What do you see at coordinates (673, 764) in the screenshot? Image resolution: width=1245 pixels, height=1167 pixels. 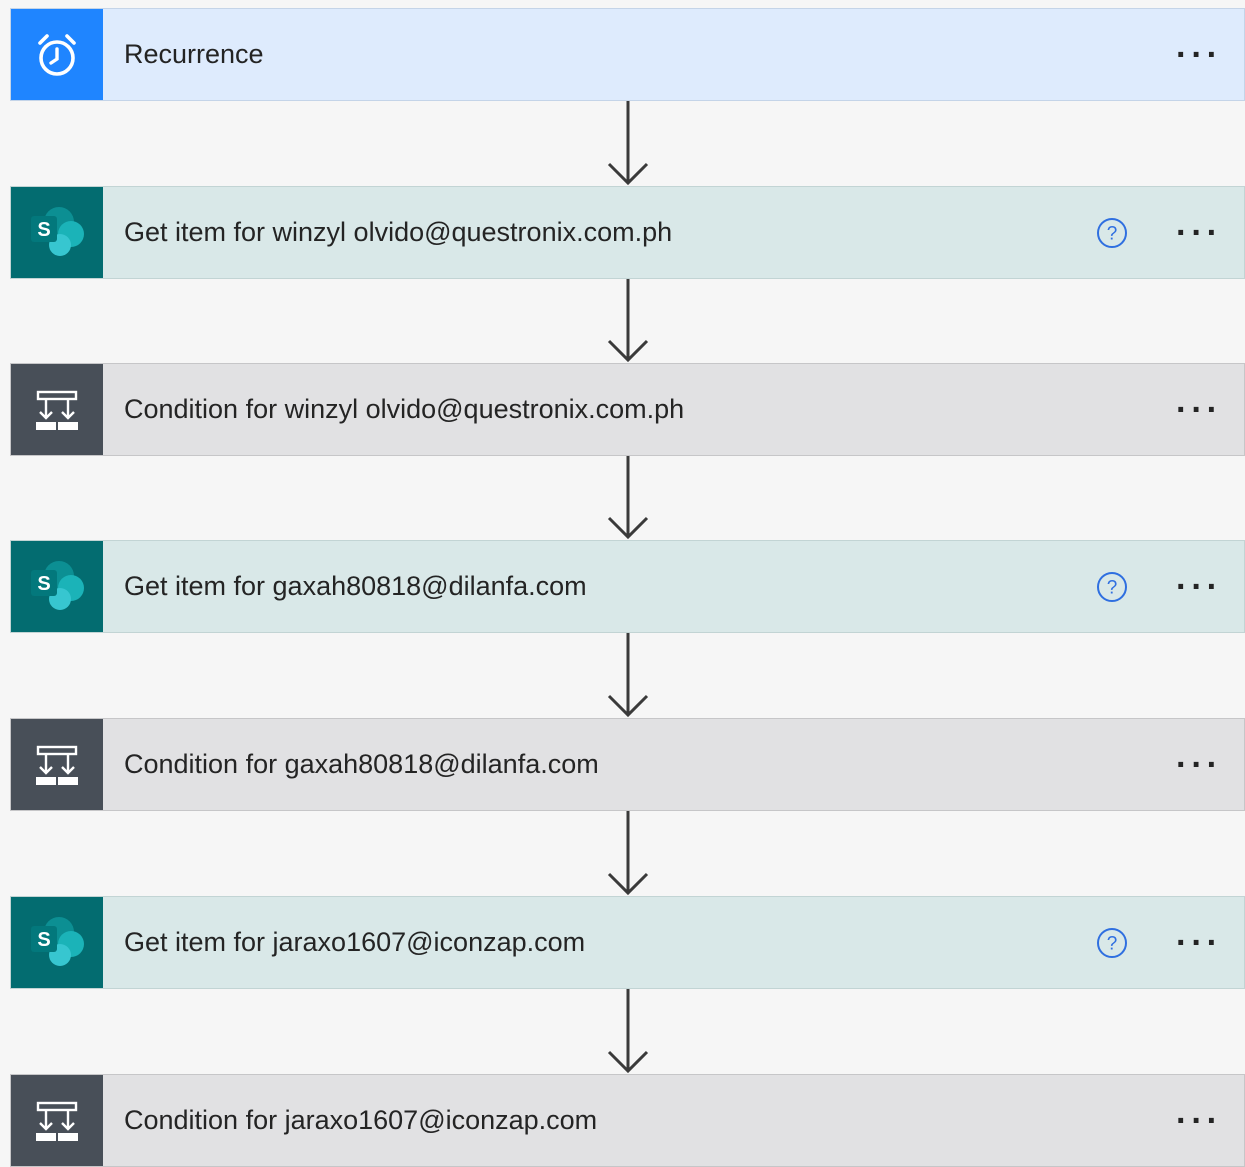 I see `step-title: Condition for gaxah80818@dilanfa.com` at bounding box center [673, 764].